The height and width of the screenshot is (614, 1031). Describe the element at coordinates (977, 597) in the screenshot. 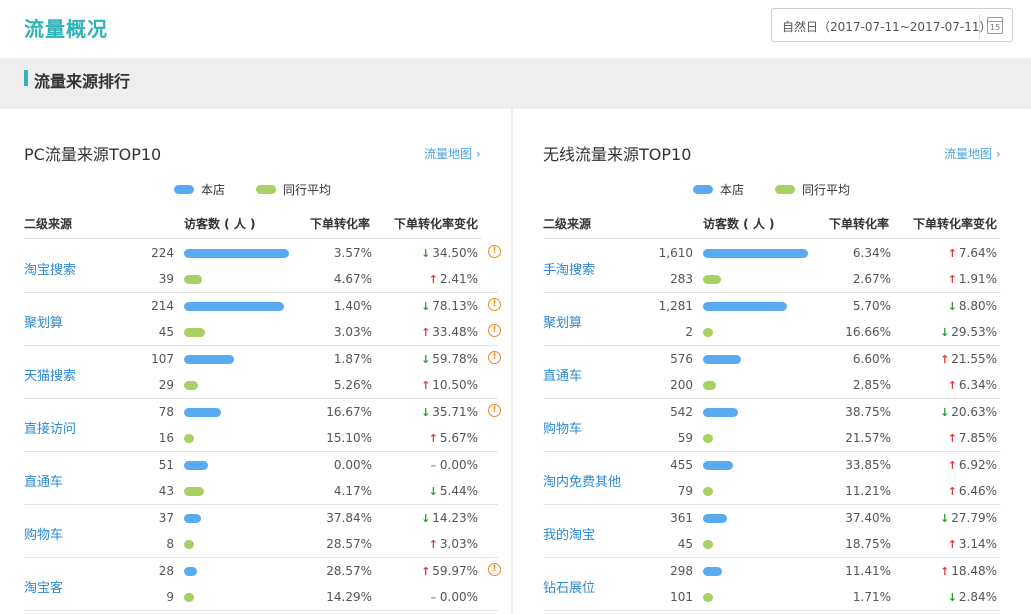

I see `change-value: 2.84%` at that location.